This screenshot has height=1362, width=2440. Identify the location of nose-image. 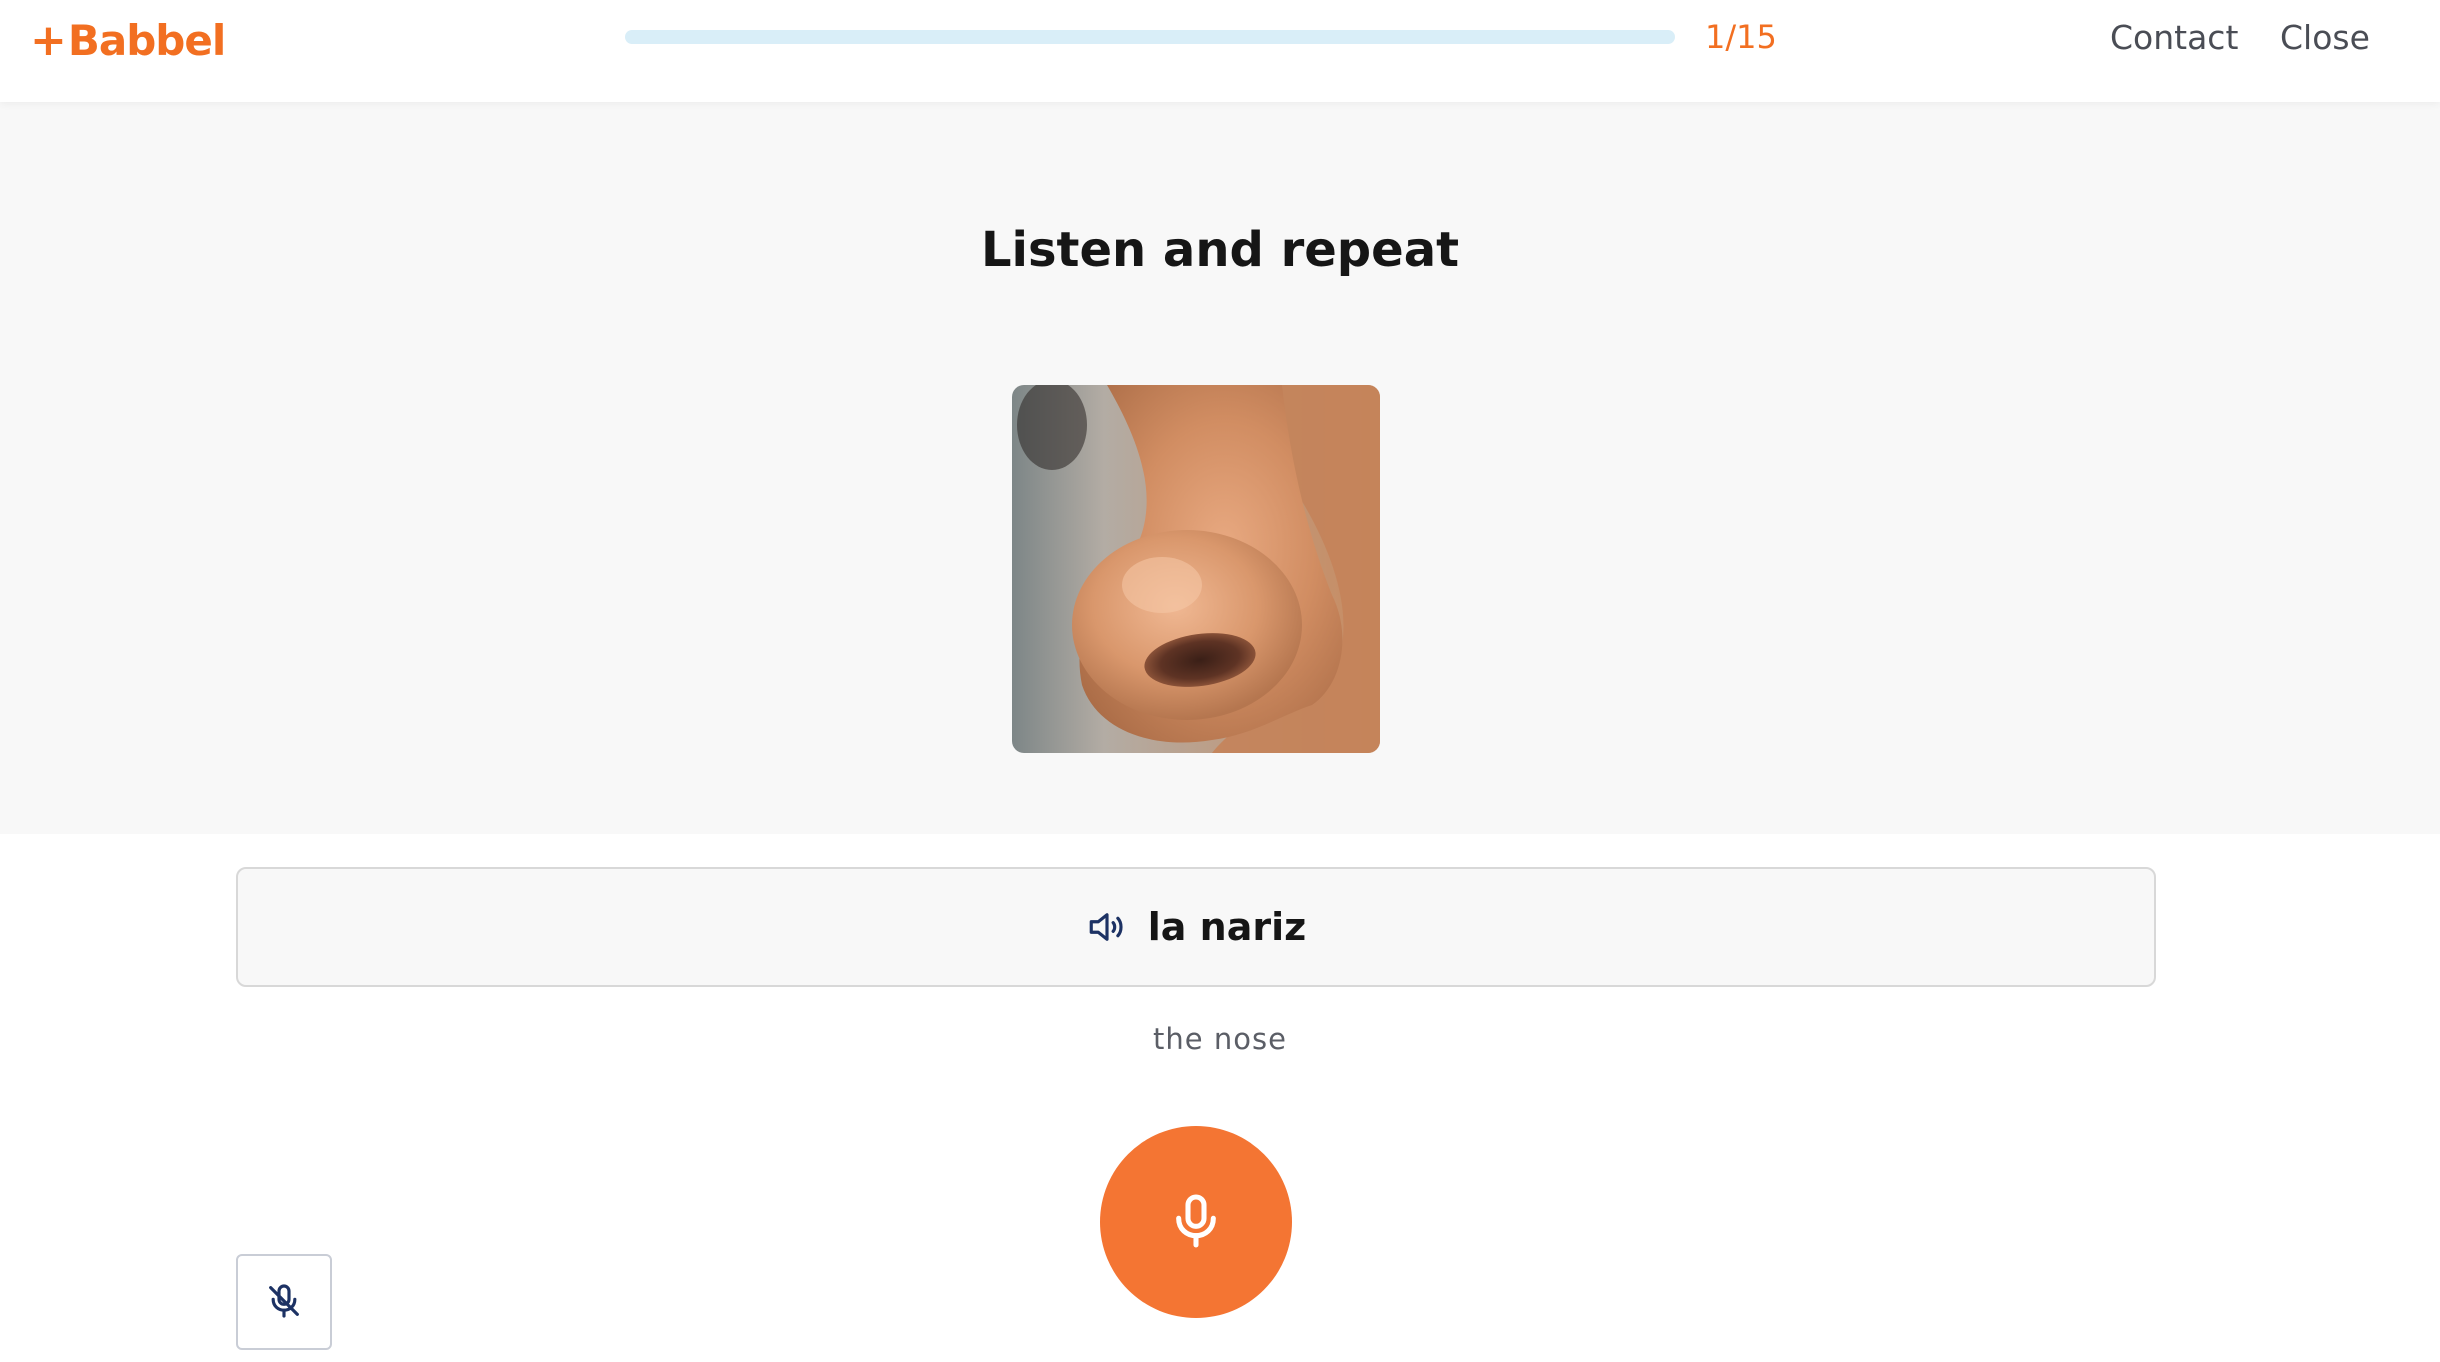
(1196, 569).